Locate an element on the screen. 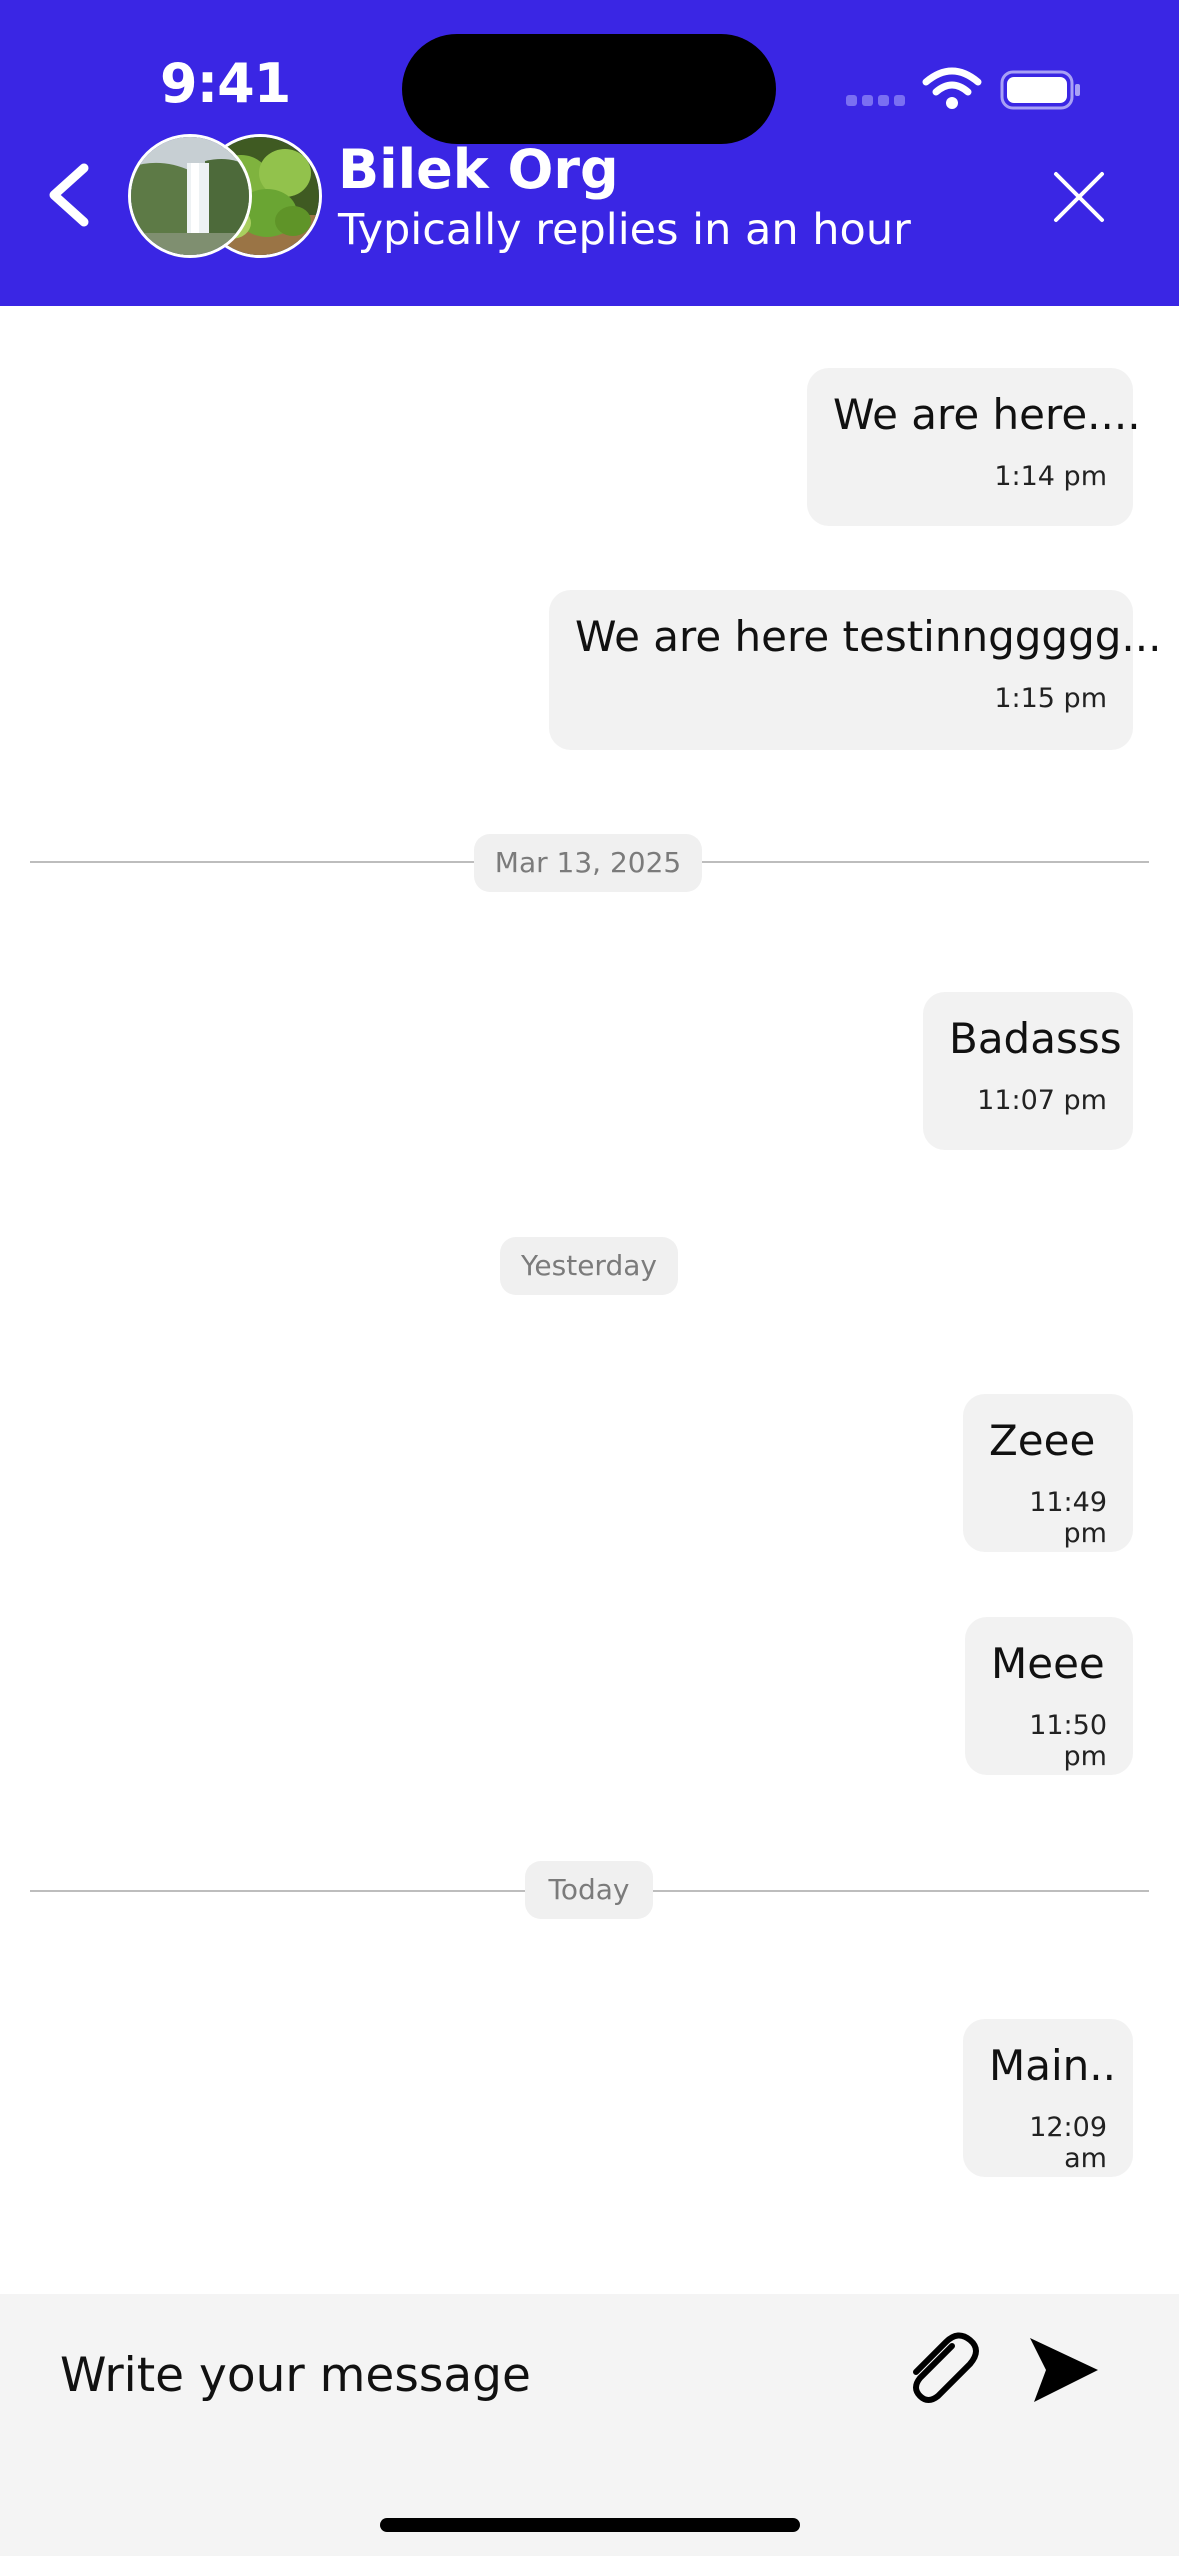 The image size is (1179, 2556). date-chip: Mar 13, 2025 is located at coordinates (588, 863).